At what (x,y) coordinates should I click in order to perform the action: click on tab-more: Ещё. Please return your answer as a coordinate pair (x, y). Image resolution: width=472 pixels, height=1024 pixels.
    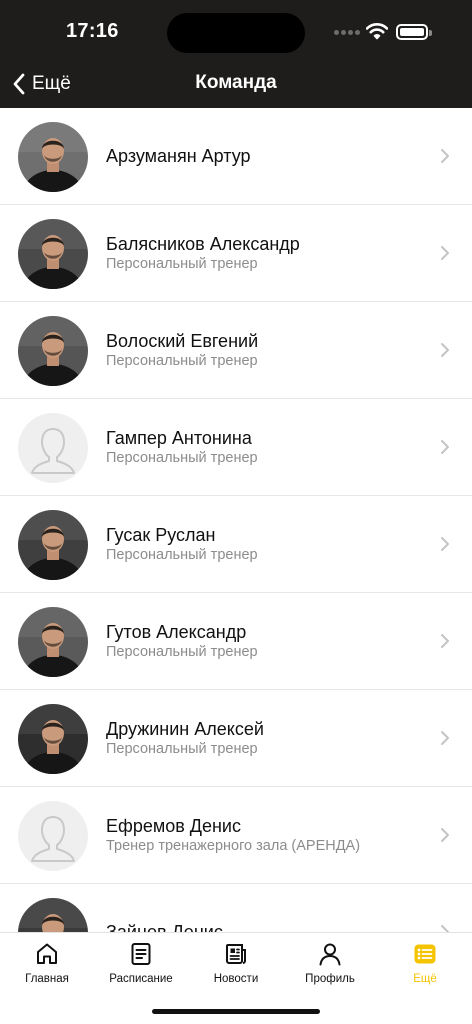
    Looking at the image, I should click on (425, 967).